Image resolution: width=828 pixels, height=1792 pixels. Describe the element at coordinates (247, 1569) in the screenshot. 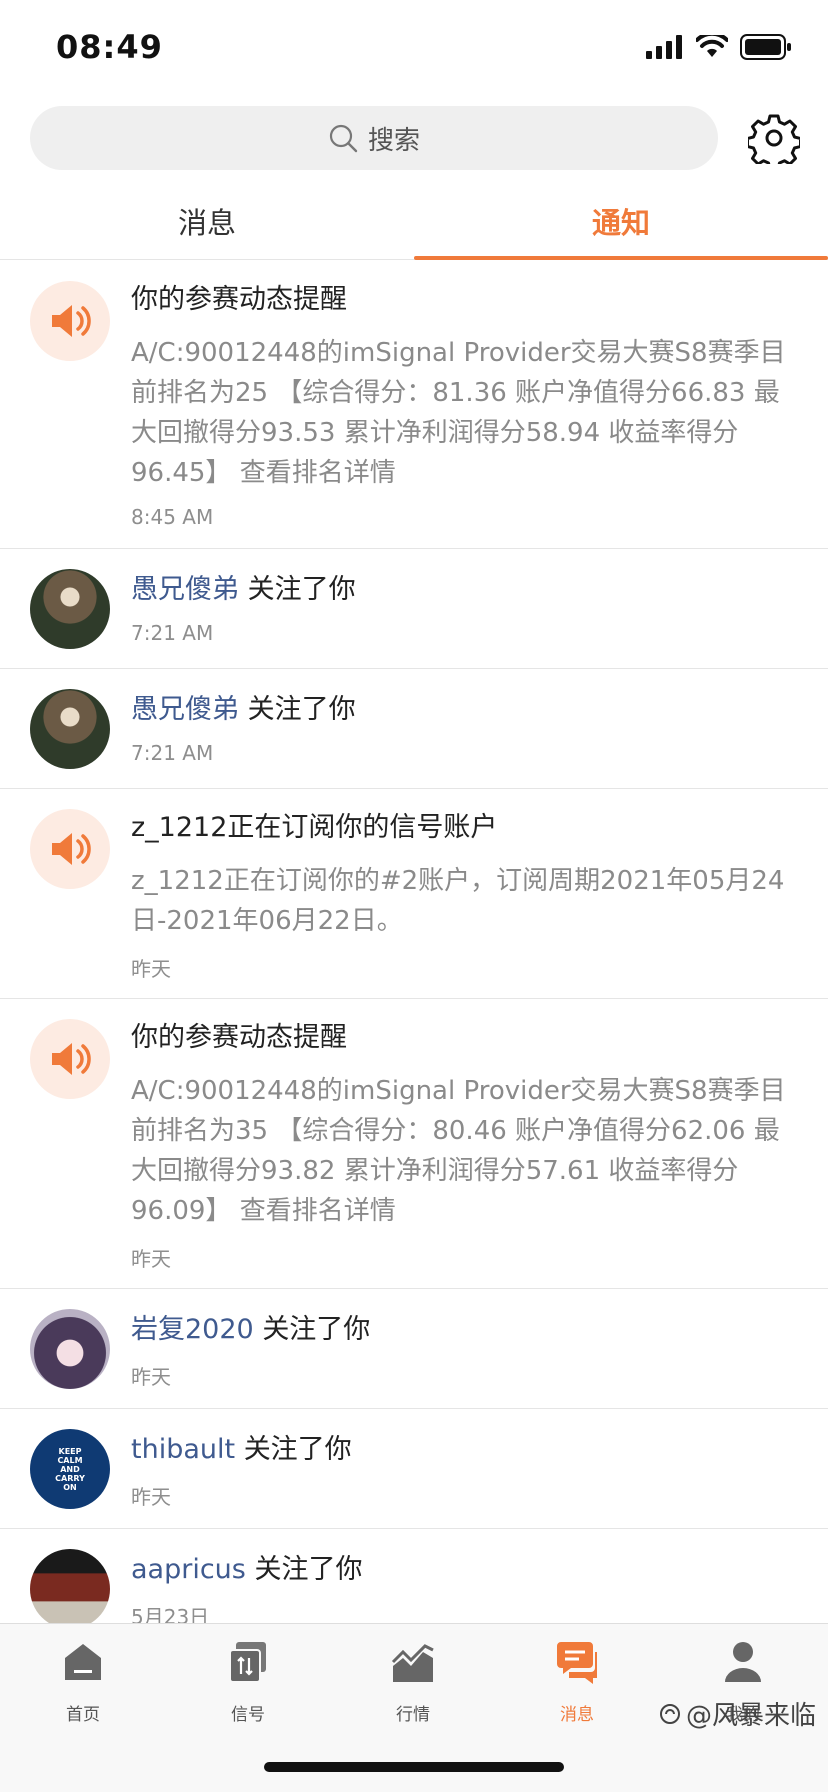

I see `notification-title: aapricus 关注了你` at that location.